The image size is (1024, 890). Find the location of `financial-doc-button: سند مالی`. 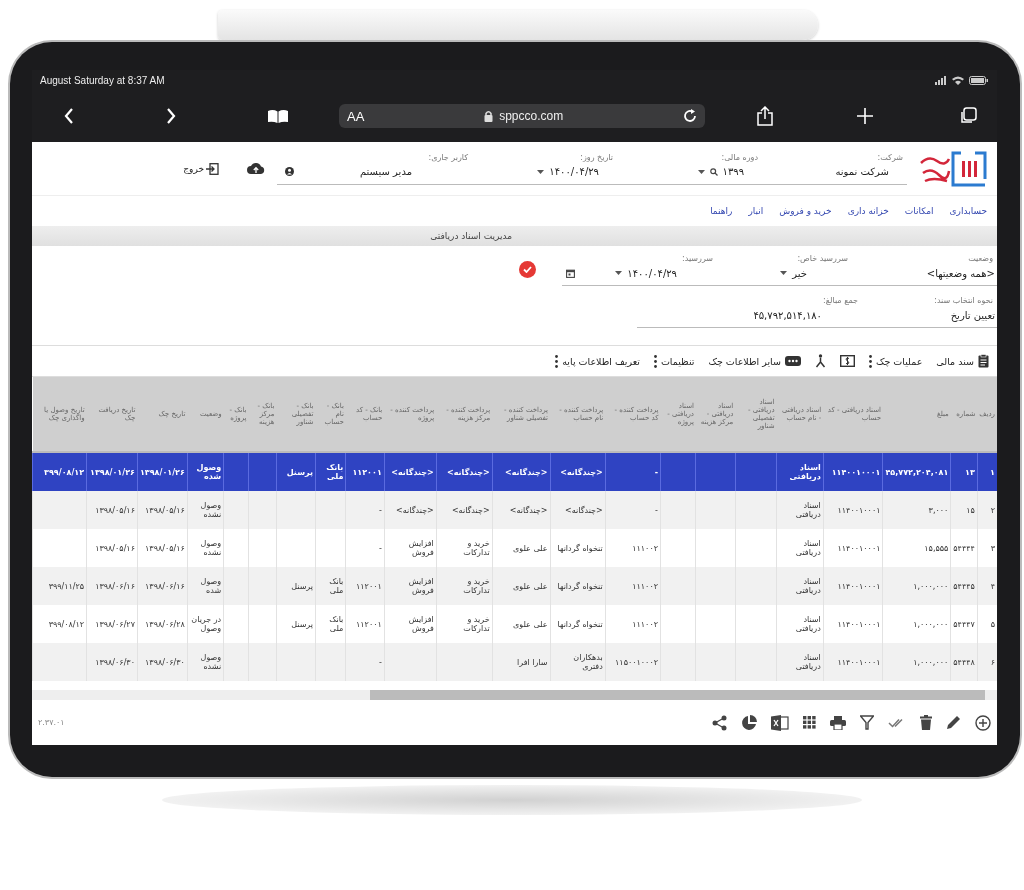

financial-doc-button: سند مالی is located at coordinates (962, 361).